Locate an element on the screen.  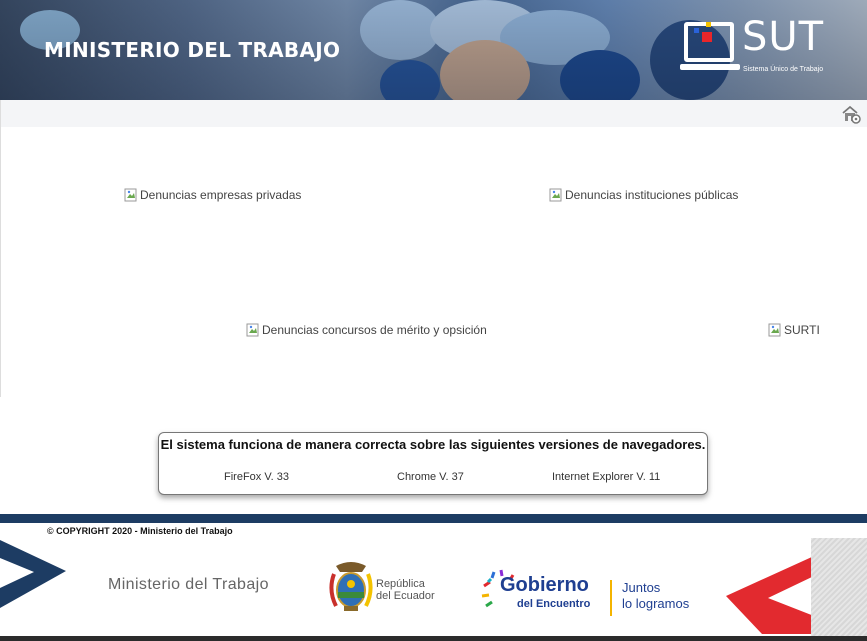
logo-red-square is located at coordinates (707, 37).